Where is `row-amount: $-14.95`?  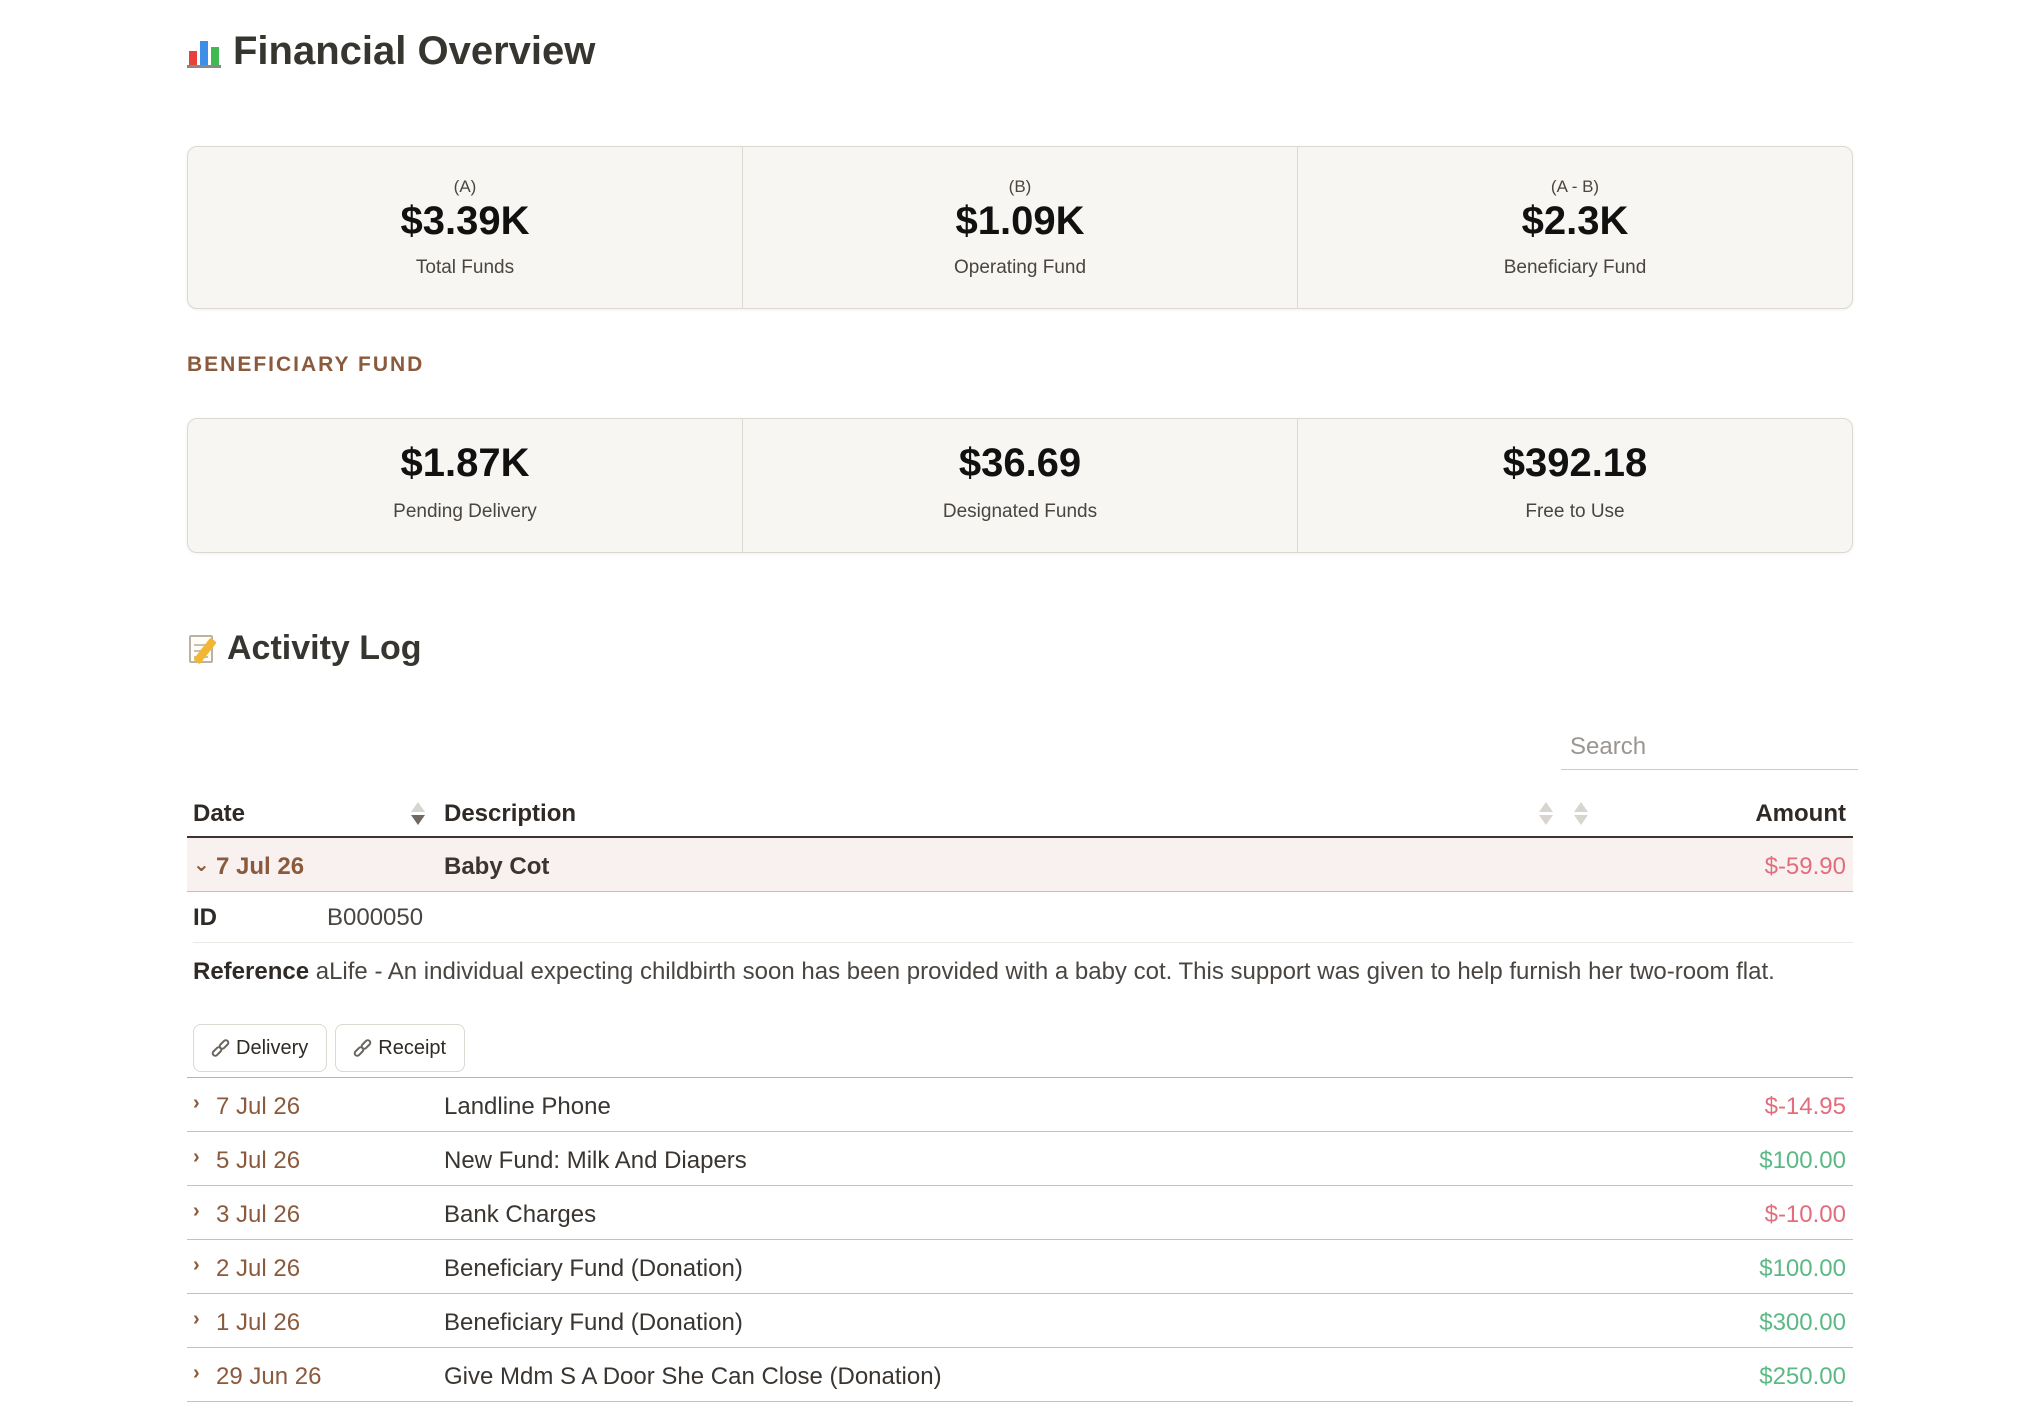
row-amount: $-14.95 is located at coordinates (1805, 1106).